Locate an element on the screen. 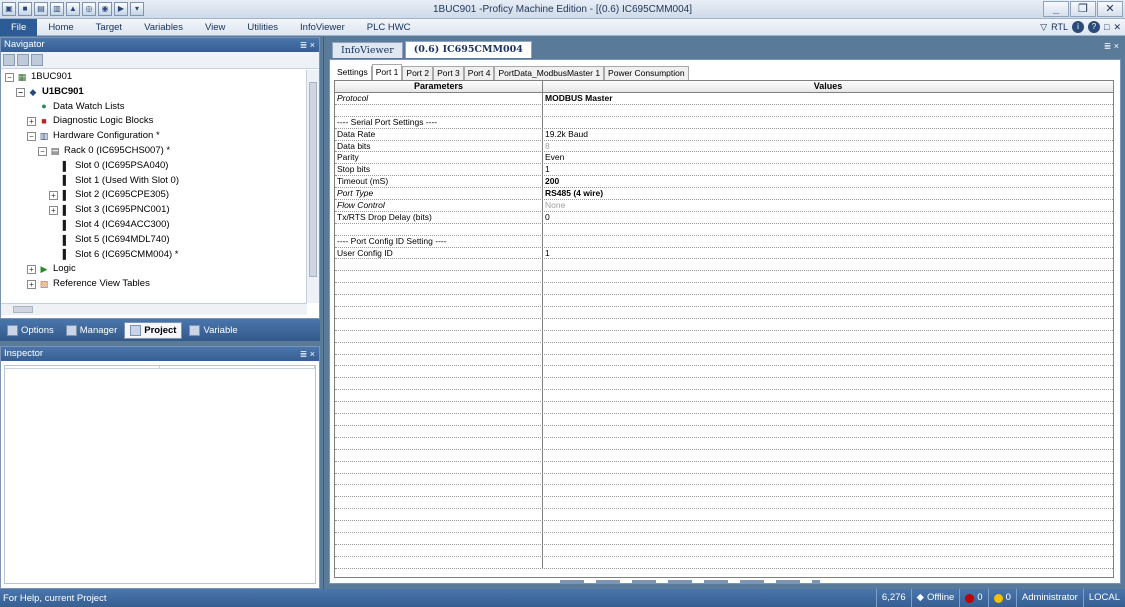 The height and width of the screenshot is (607, 1125). module-tab: PortData_ModbusMaster 1 is located at coordinates (549, 73).